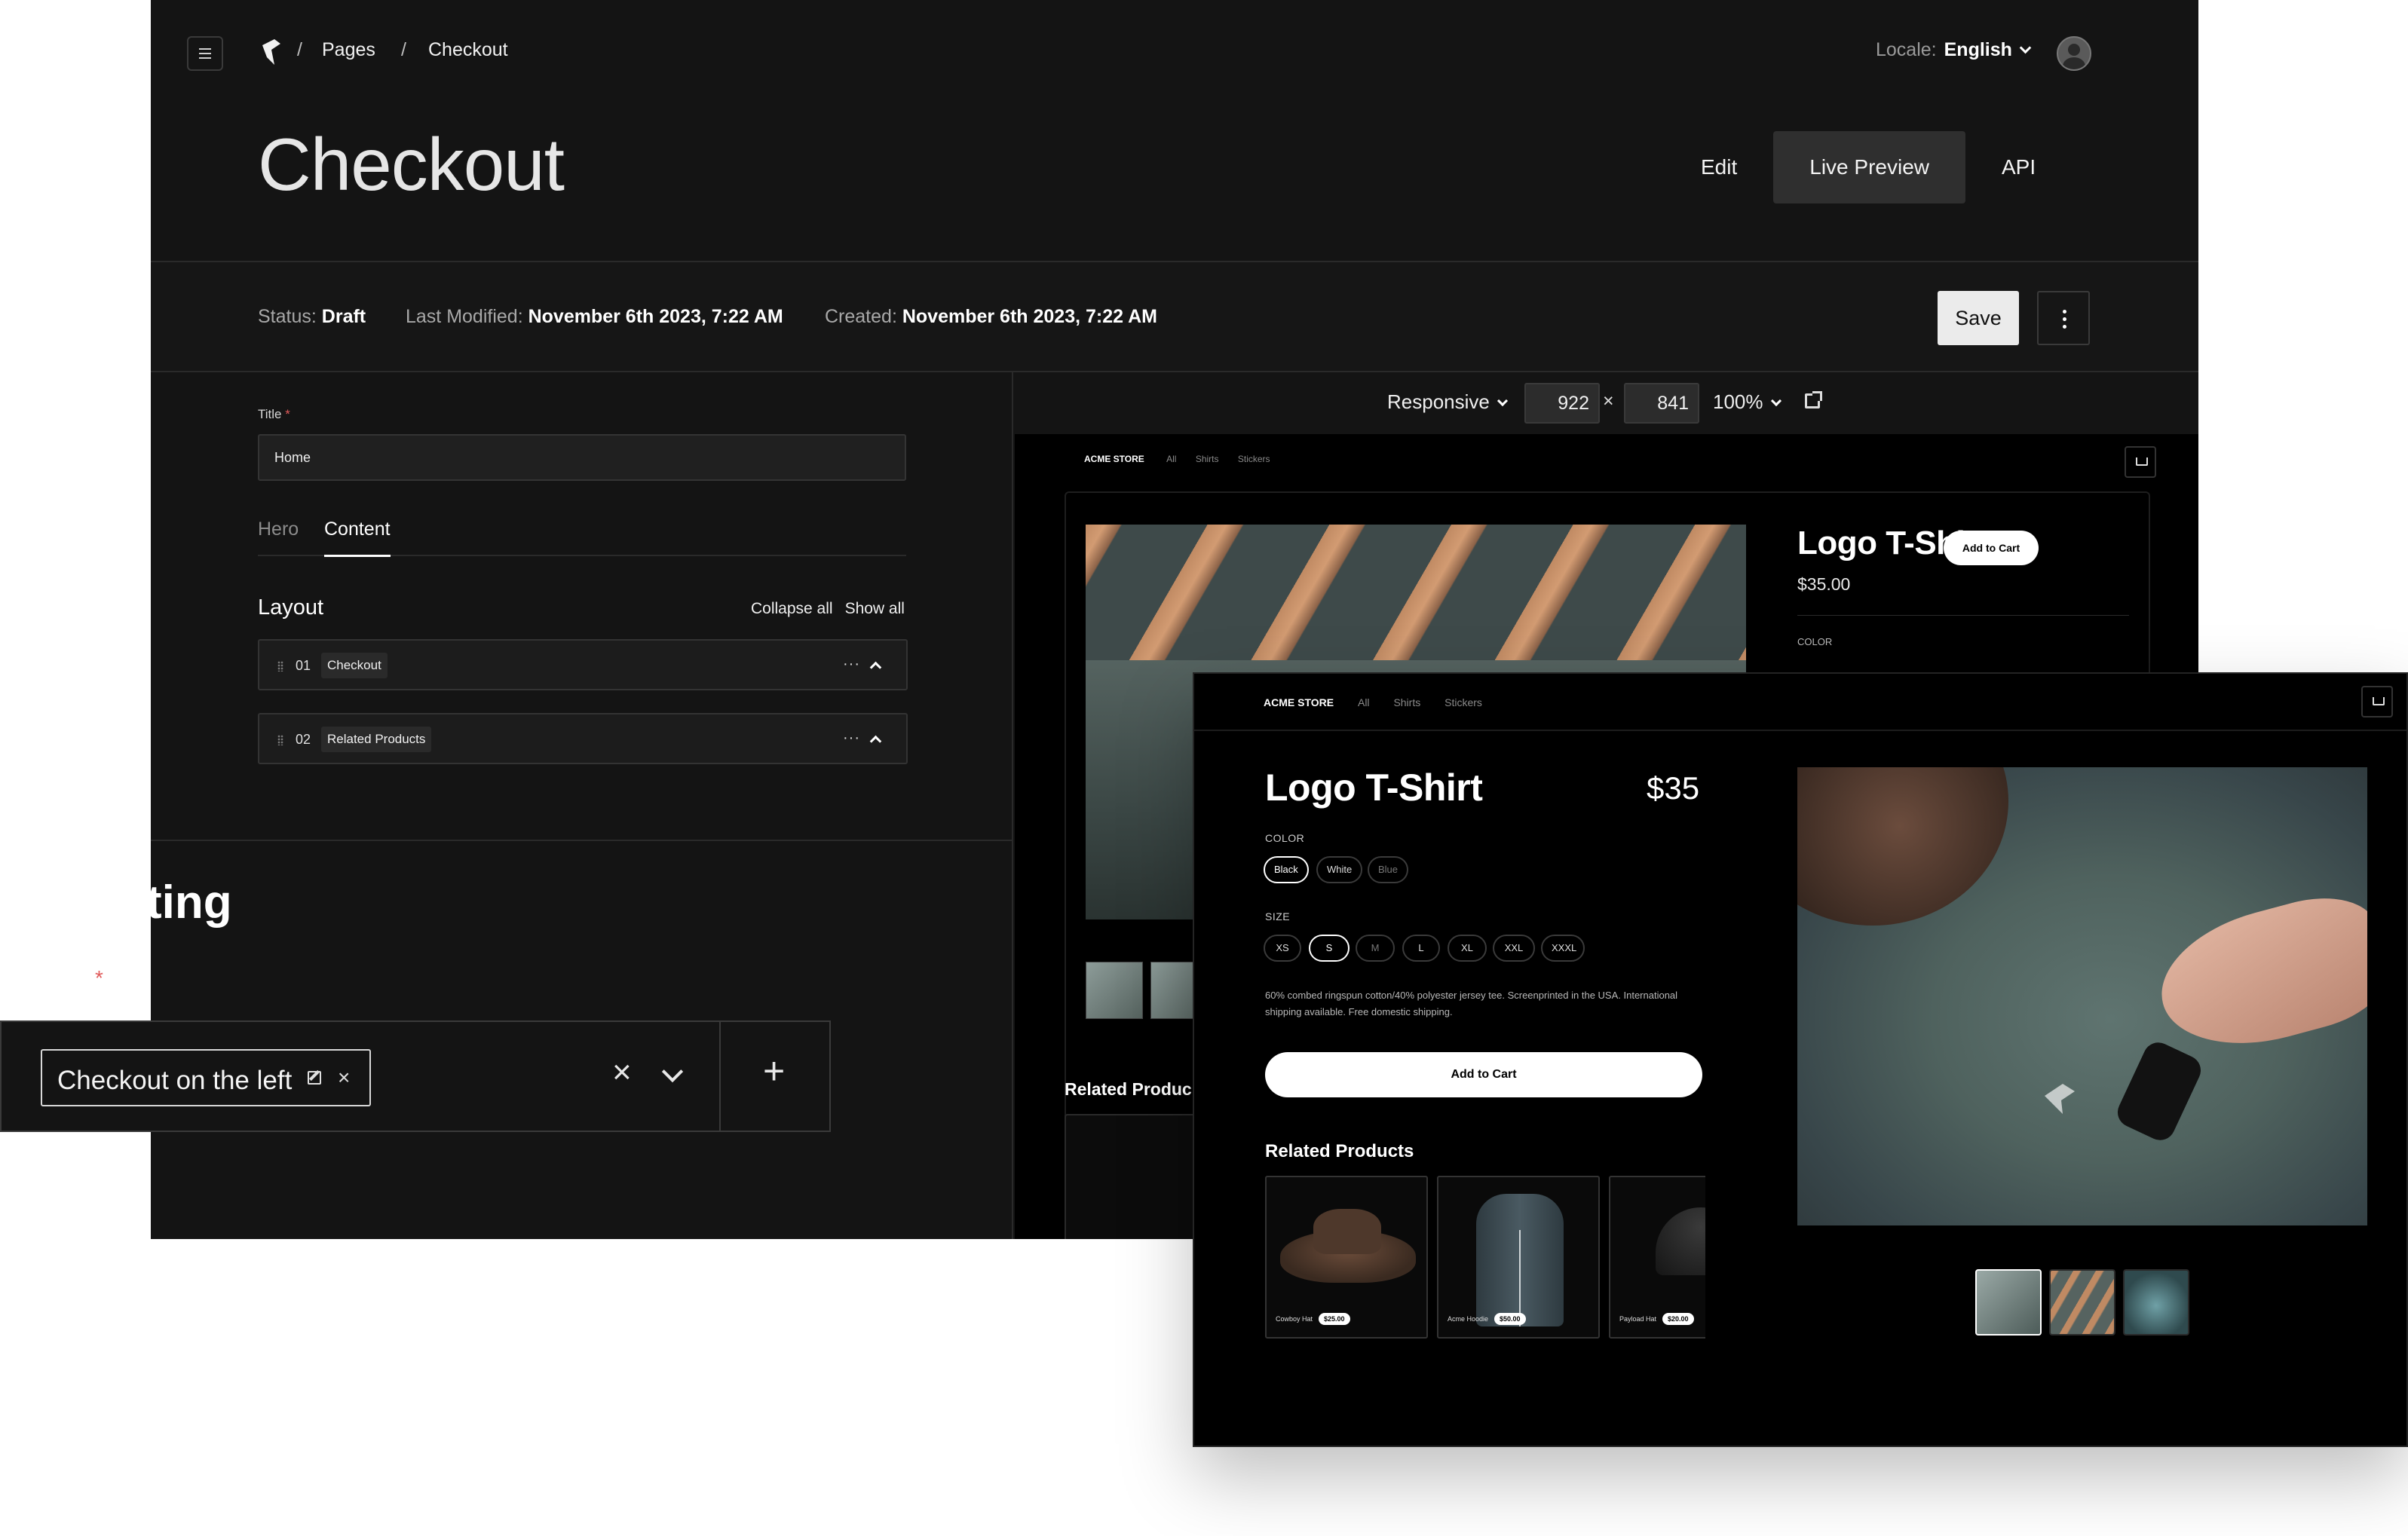 This screenshot has height=1536, width=2408. What do you see at coordinates (2074, 54) in the screenshot?
I see `avatar` at bounding box center [2074, 54].